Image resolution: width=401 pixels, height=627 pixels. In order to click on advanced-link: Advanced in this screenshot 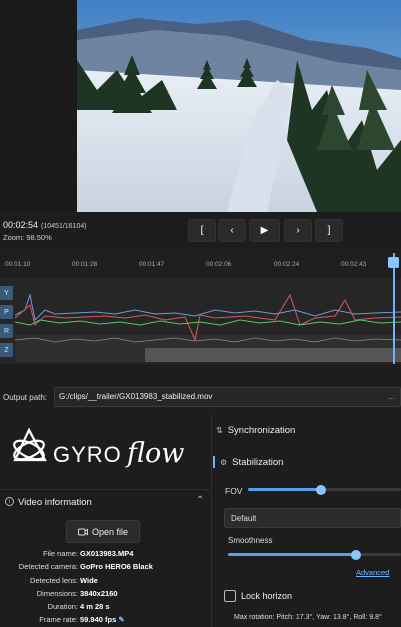, I will do `click(372, 572)`.